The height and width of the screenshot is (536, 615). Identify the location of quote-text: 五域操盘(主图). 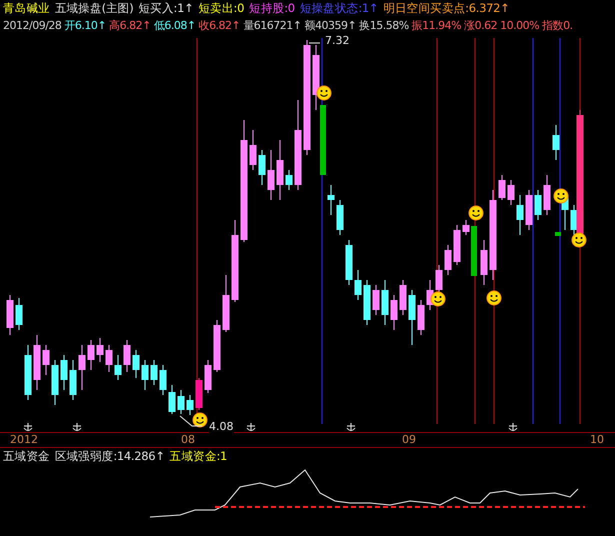
(94, 8).